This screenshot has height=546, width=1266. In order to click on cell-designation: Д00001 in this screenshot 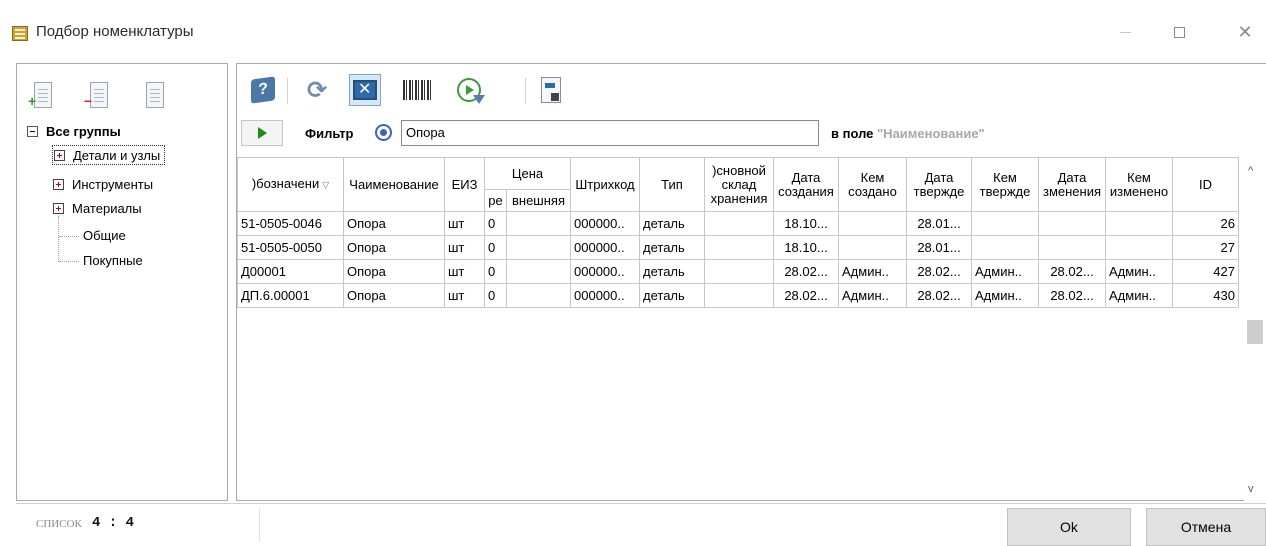, I will do `click(290, 271)`.